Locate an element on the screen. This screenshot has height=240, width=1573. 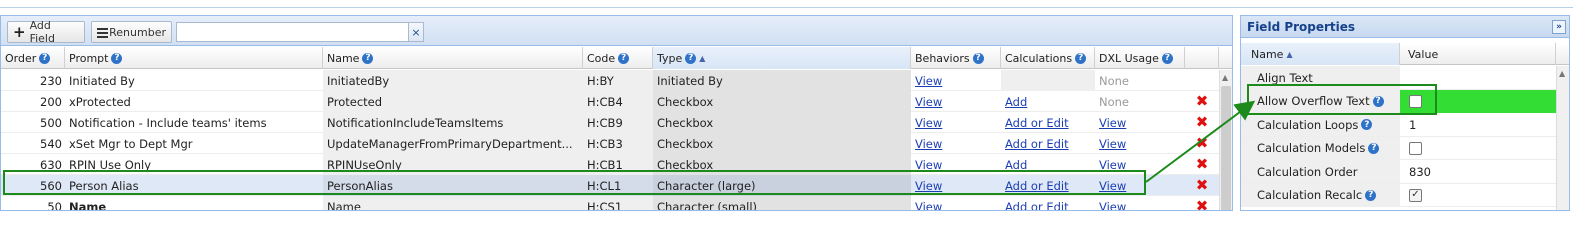
property-name-label: Align Text is located at coordinates (1285, 77).